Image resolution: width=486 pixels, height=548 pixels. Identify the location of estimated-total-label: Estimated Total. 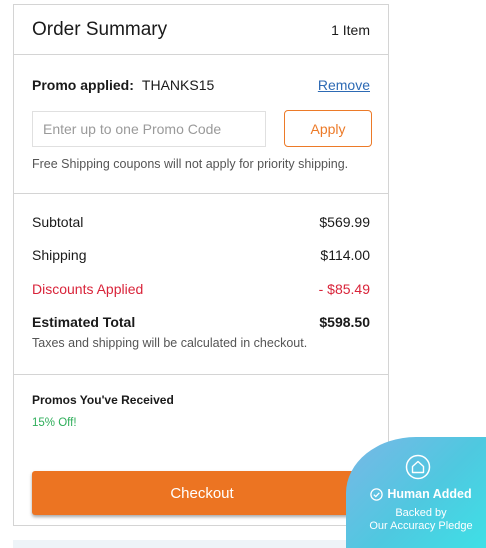
(84, 322).